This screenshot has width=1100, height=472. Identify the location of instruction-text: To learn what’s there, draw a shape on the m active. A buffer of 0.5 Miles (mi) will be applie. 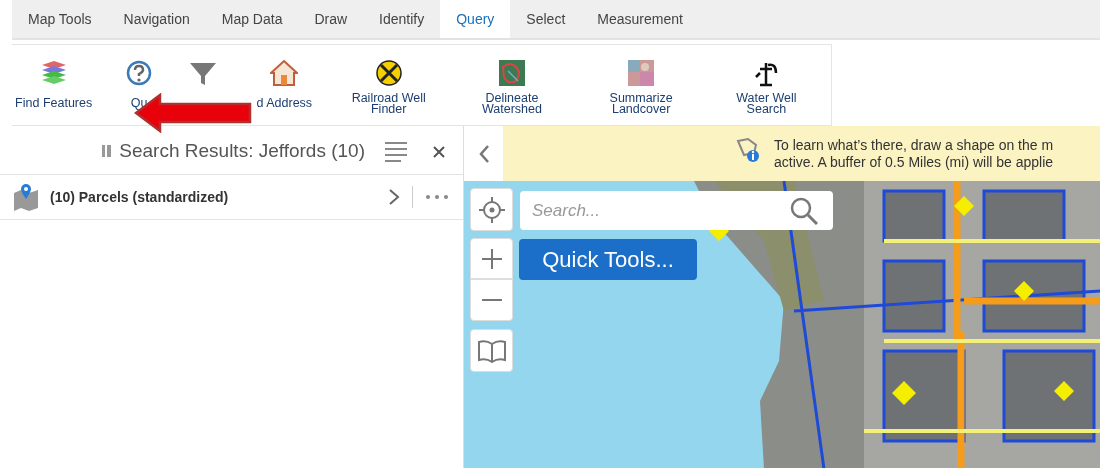
(914, 154).